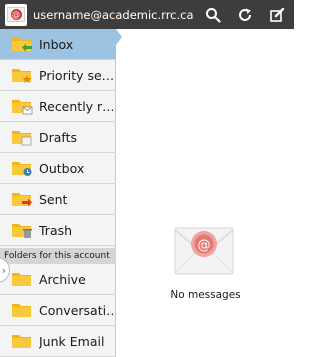 The width and height of the screenshot is (320, 357). Describe the element at coordinates (53, 199) in the screenshot. I see `folder-label: Sent` at that location.